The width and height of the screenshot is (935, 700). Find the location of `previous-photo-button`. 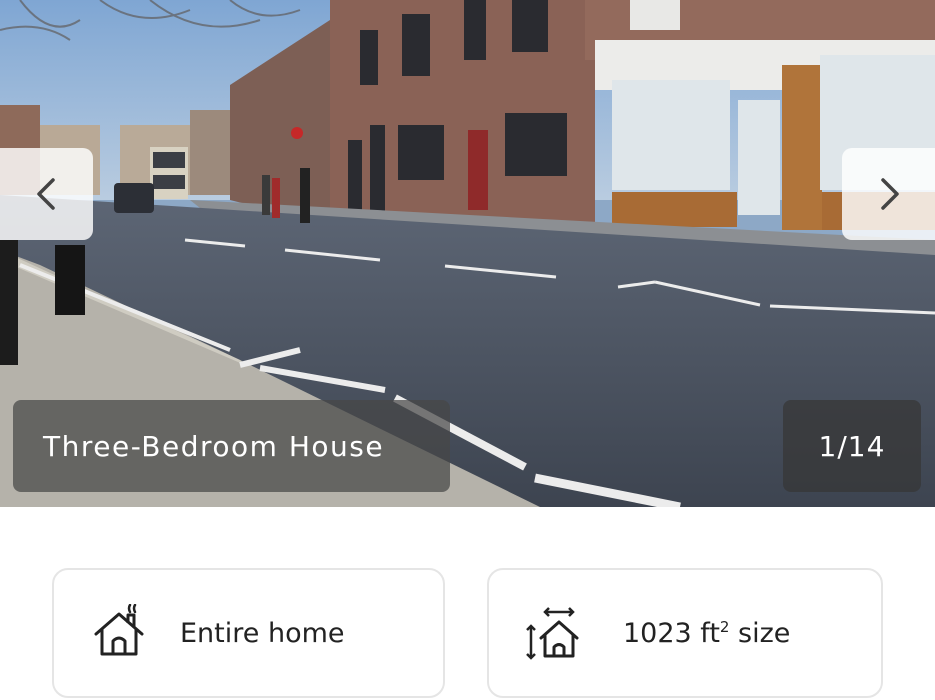

previous-photo-button is located at coordinates (46, 194).